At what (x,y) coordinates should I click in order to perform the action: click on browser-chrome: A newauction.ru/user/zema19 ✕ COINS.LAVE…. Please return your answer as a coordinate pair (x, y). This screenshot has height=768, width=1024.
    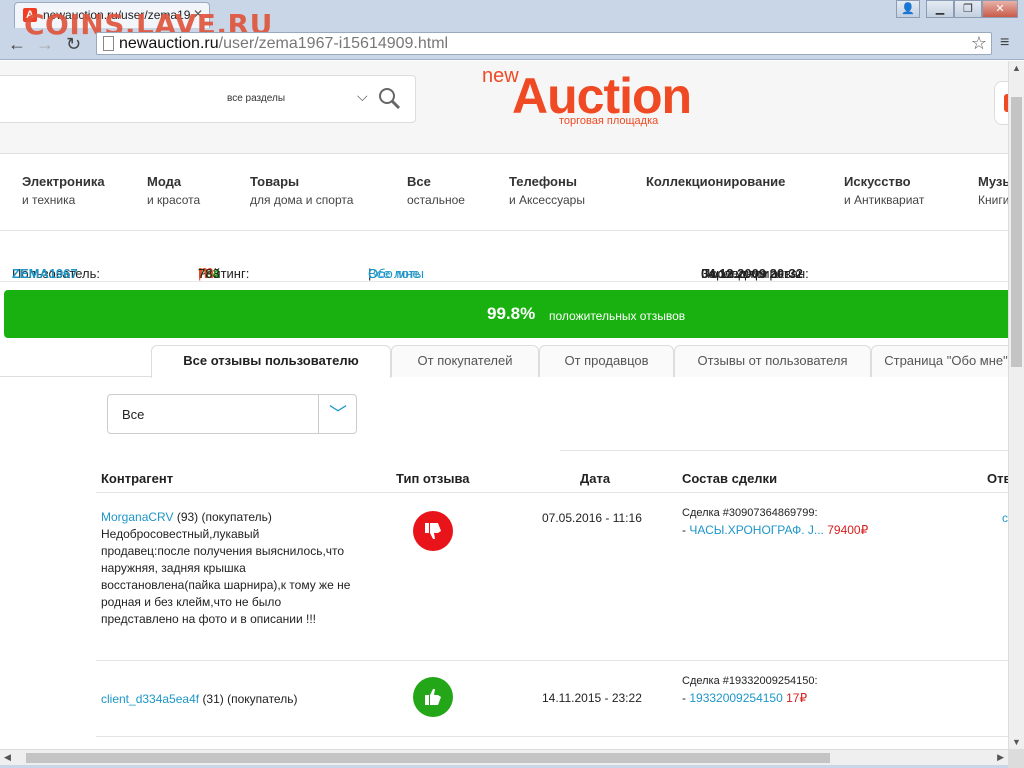
    Looking at the image, I should click on (512, 30).